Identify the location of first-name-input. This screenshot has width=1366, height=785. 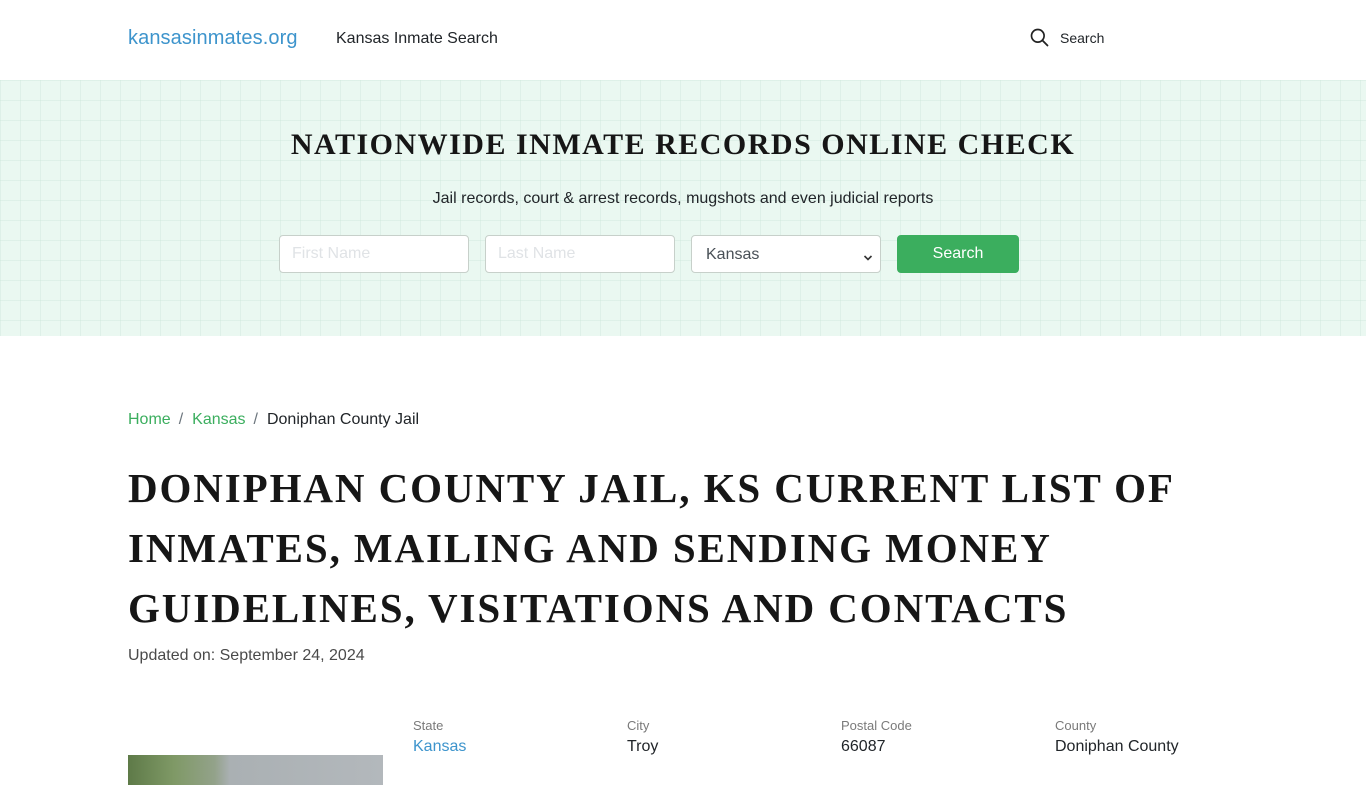
(374, 254).